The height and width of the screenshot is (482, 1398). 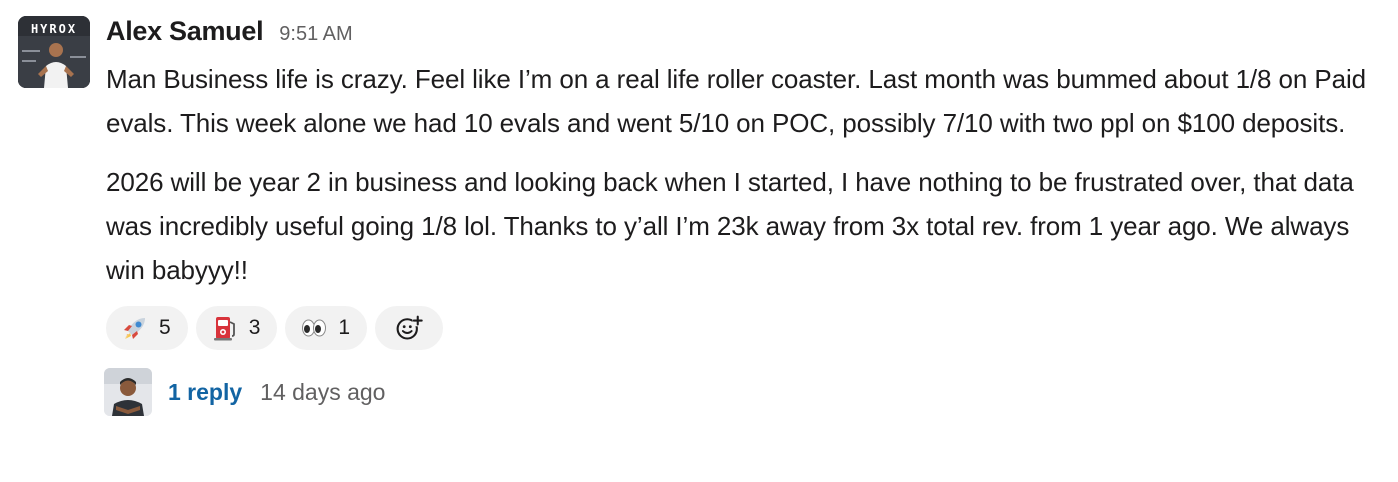 I want to click on reaction-eyes: 1, so click(x=326, y=328).